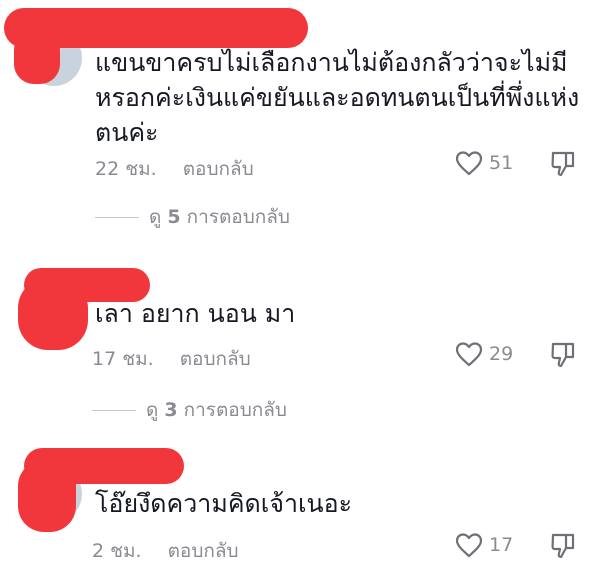 This screenshot has height=568, width=600. I want to click on like-count: 17, so click(501, 545).